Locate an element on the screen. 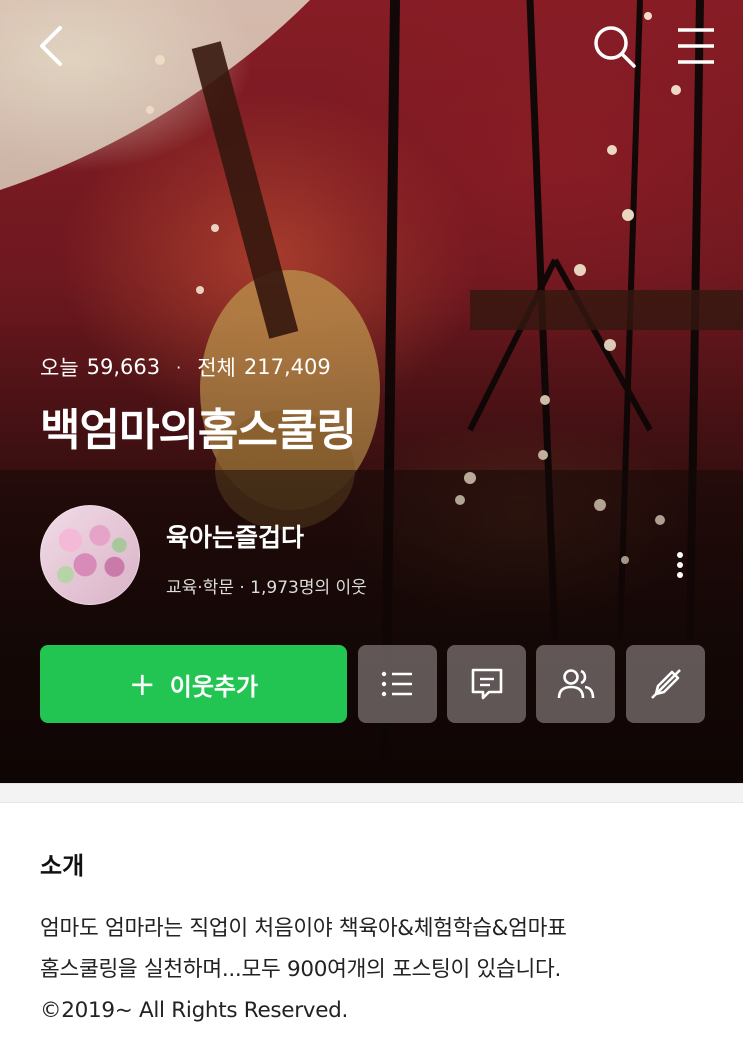  search-icon is located at coordinates (615, 47).